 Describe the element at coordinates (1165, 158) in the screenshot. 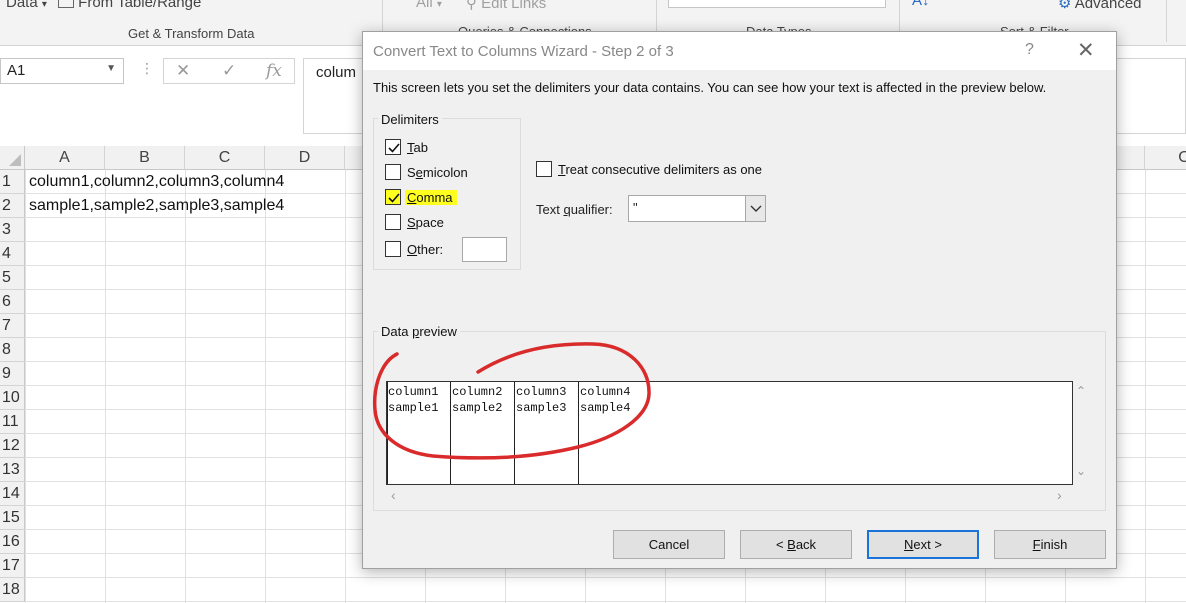

I see `column-header-o: O` at that location.